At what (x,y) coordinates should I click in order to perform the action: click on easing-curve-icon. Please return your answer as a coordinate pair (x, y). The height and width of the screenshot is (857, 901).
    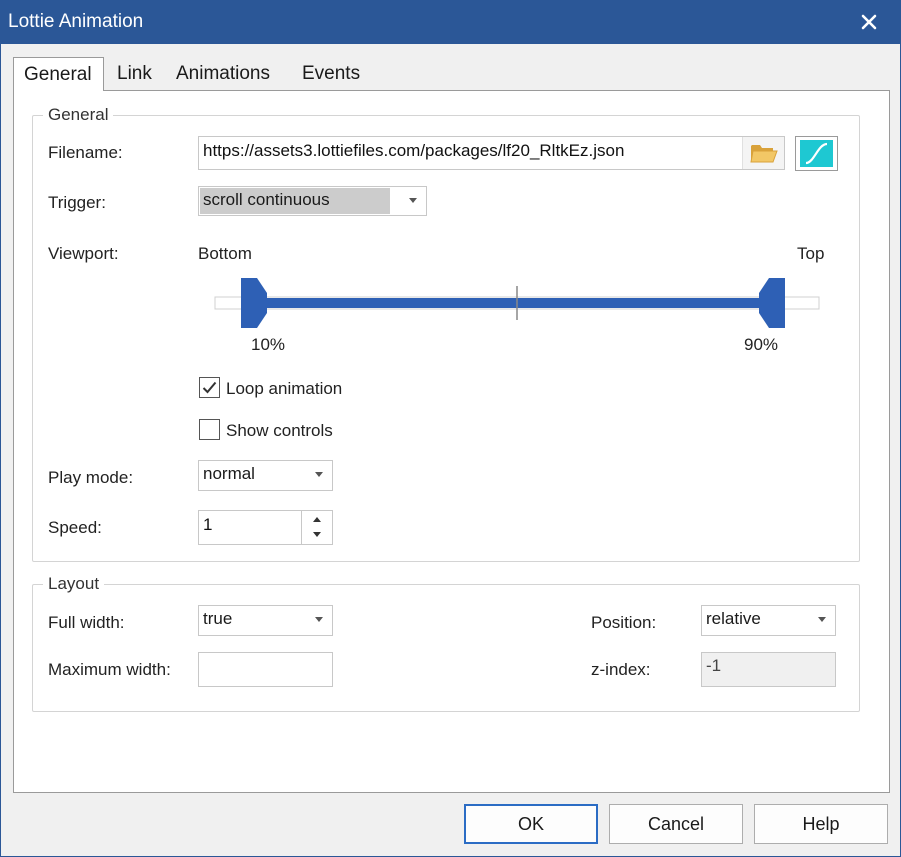
    Looking at the image, I should click on (816, 153).